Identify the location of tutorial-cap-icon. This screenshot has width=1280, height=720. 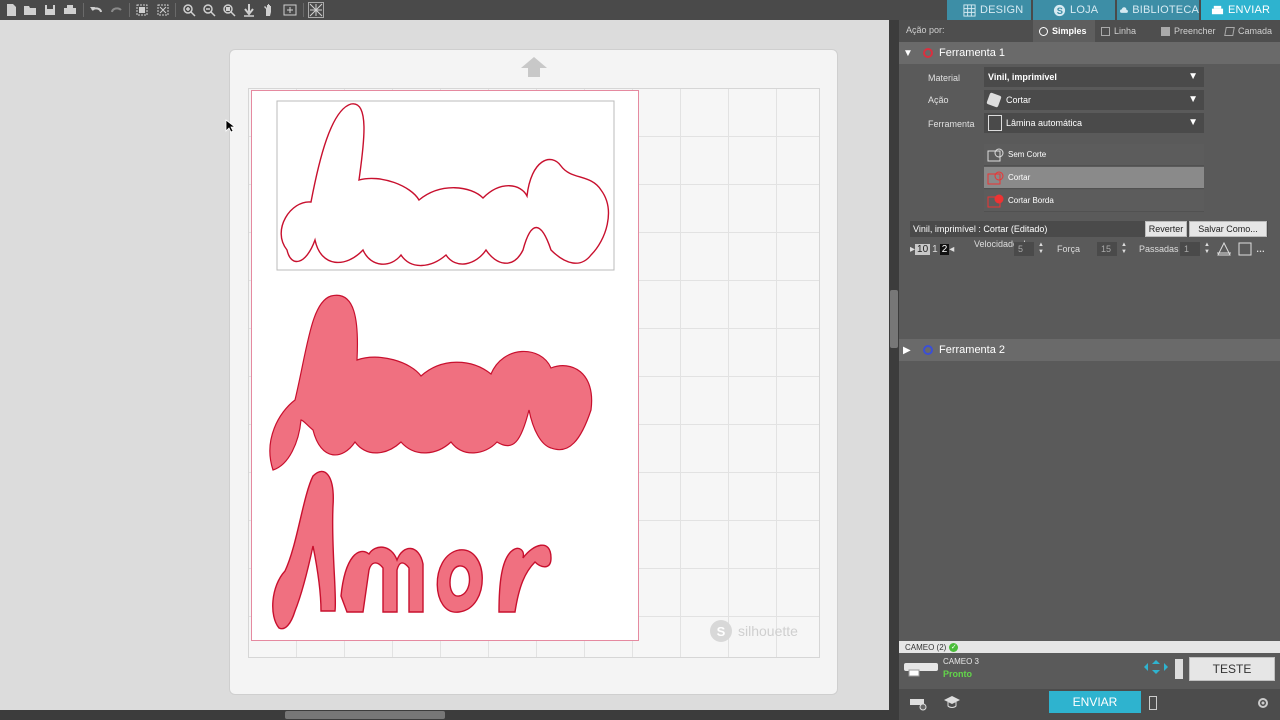
(952, 702).